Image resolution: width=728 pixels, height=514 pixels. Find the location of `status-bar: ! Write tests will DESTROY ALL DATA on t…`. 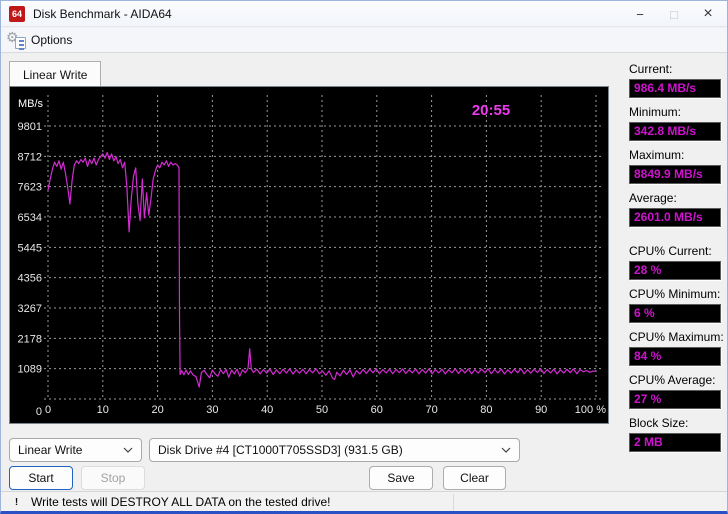

status-bar: ! Write tests will DESTROY ALL DATA on t… is located at coordinates (364, 501).